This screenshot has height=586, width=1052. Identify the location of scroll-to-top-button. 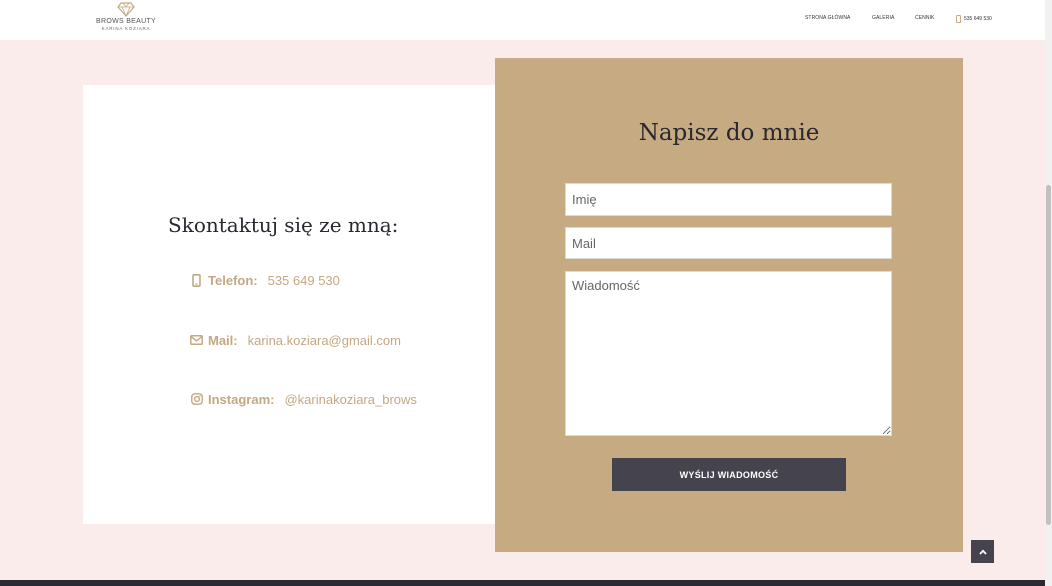
(982, 551).